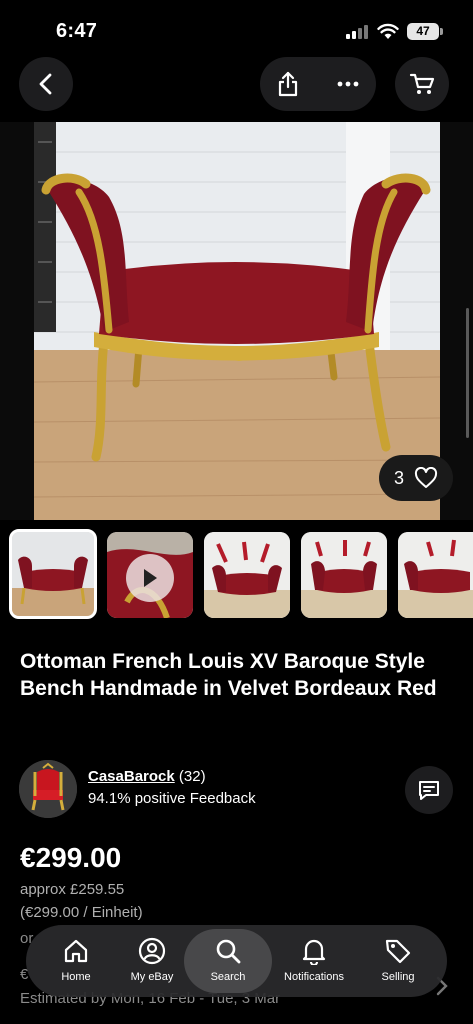  Describe the element at coordinates (152, 951) in the screenshot. I see `user-icon` at that location.